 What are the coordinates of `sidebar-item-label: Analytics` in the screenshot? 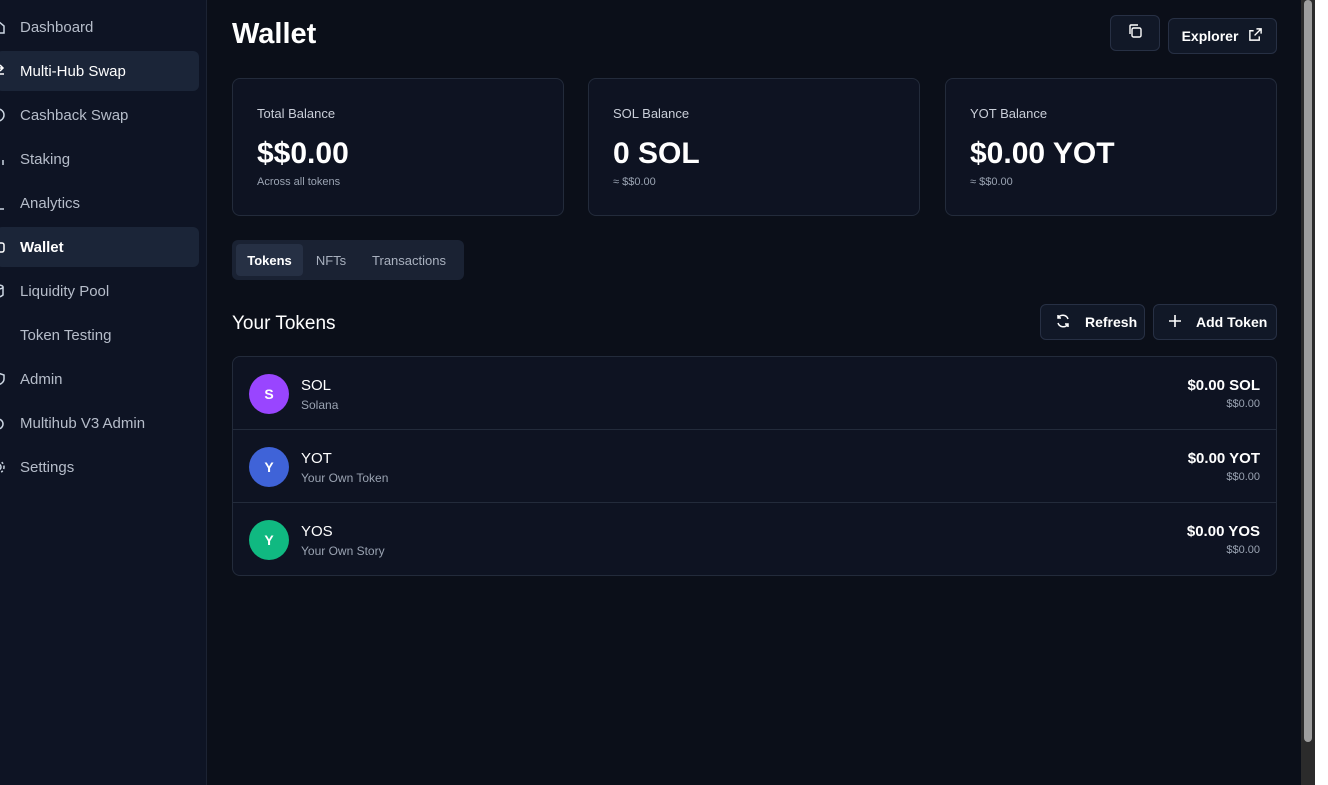 It's located at (50, 203).